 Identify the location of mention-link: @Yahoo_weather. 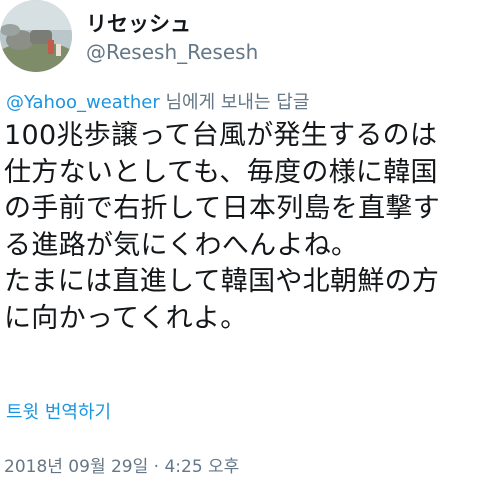
(83, 102).